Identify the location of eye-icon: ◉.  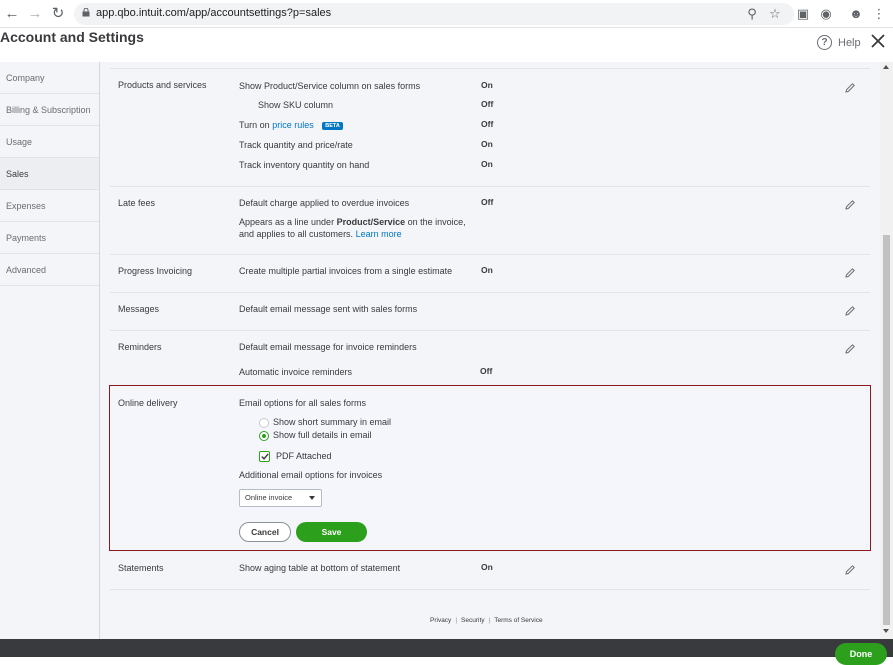
(826, 14).